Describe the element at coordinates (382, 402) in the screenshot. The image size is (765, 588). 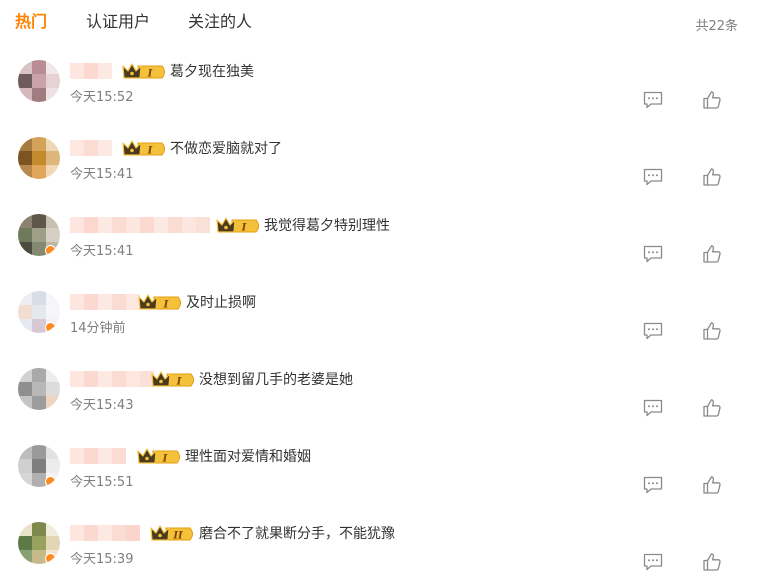
I see `comment-item: I 没想到留几手的老婆是她 今天15:43` at that location.